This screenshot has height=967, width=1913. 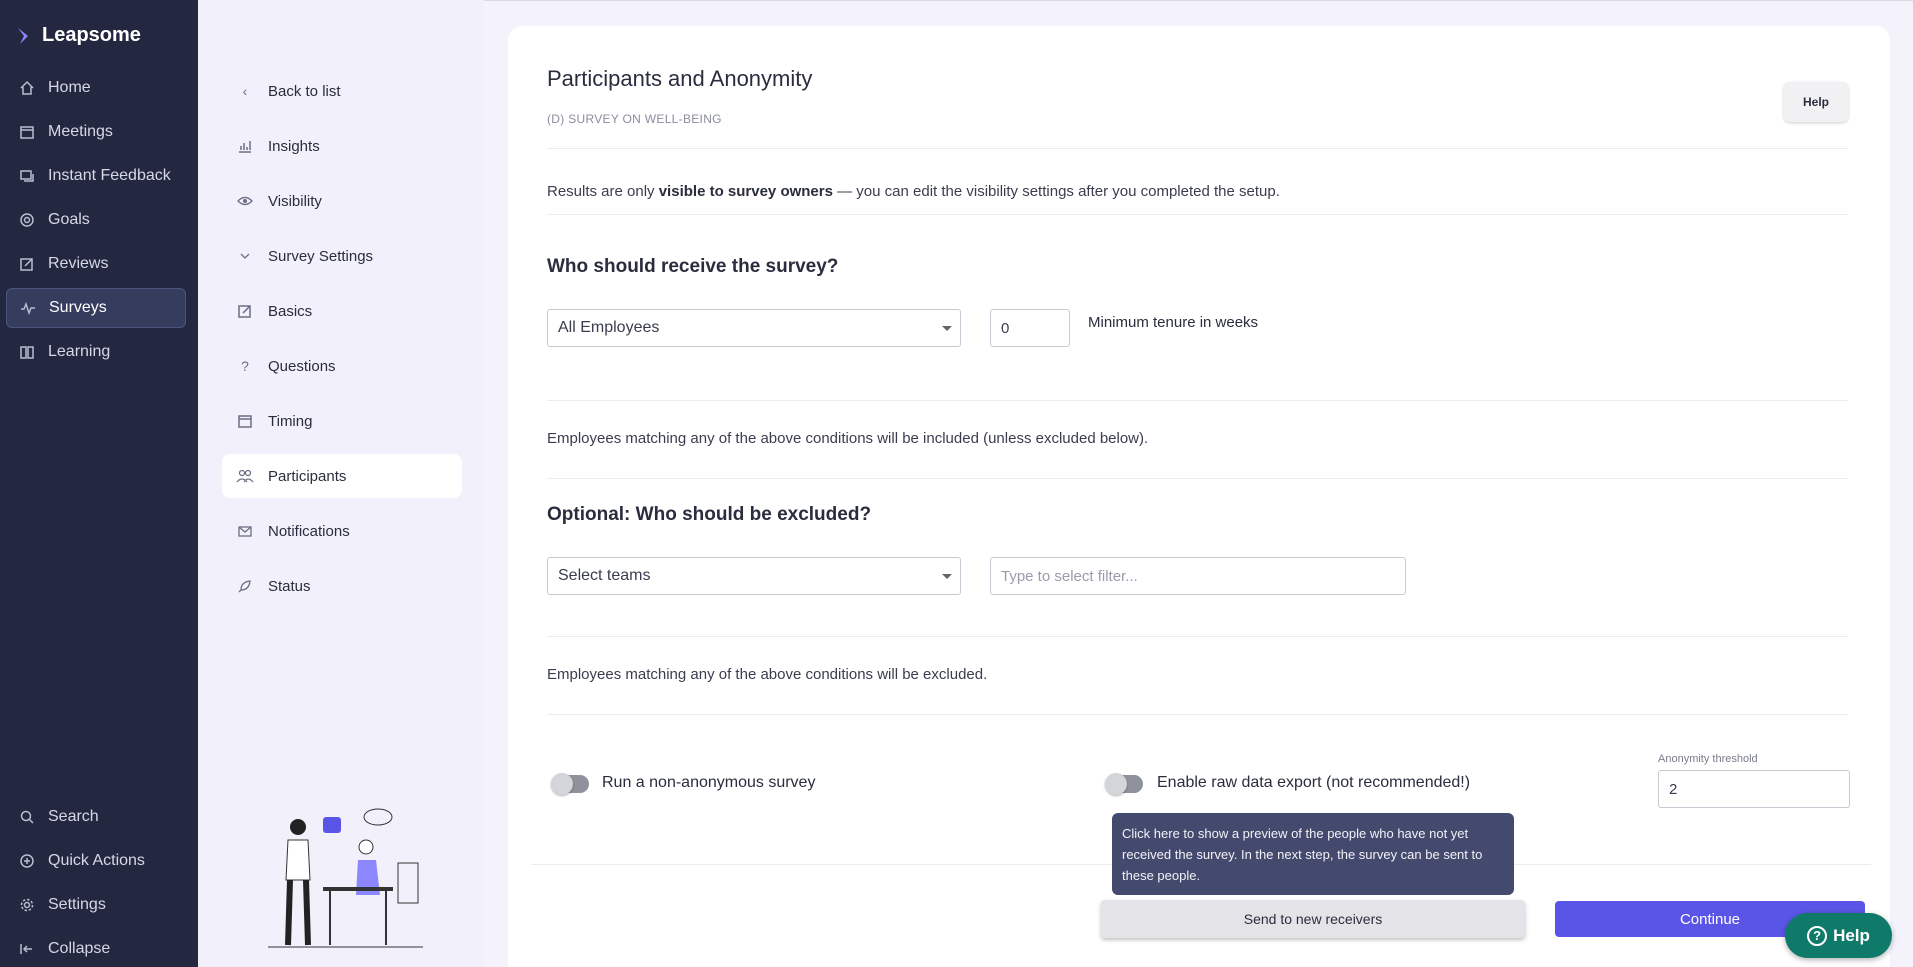 I want to click on nav-item-goals: Goals, so click(x=96, y=220).